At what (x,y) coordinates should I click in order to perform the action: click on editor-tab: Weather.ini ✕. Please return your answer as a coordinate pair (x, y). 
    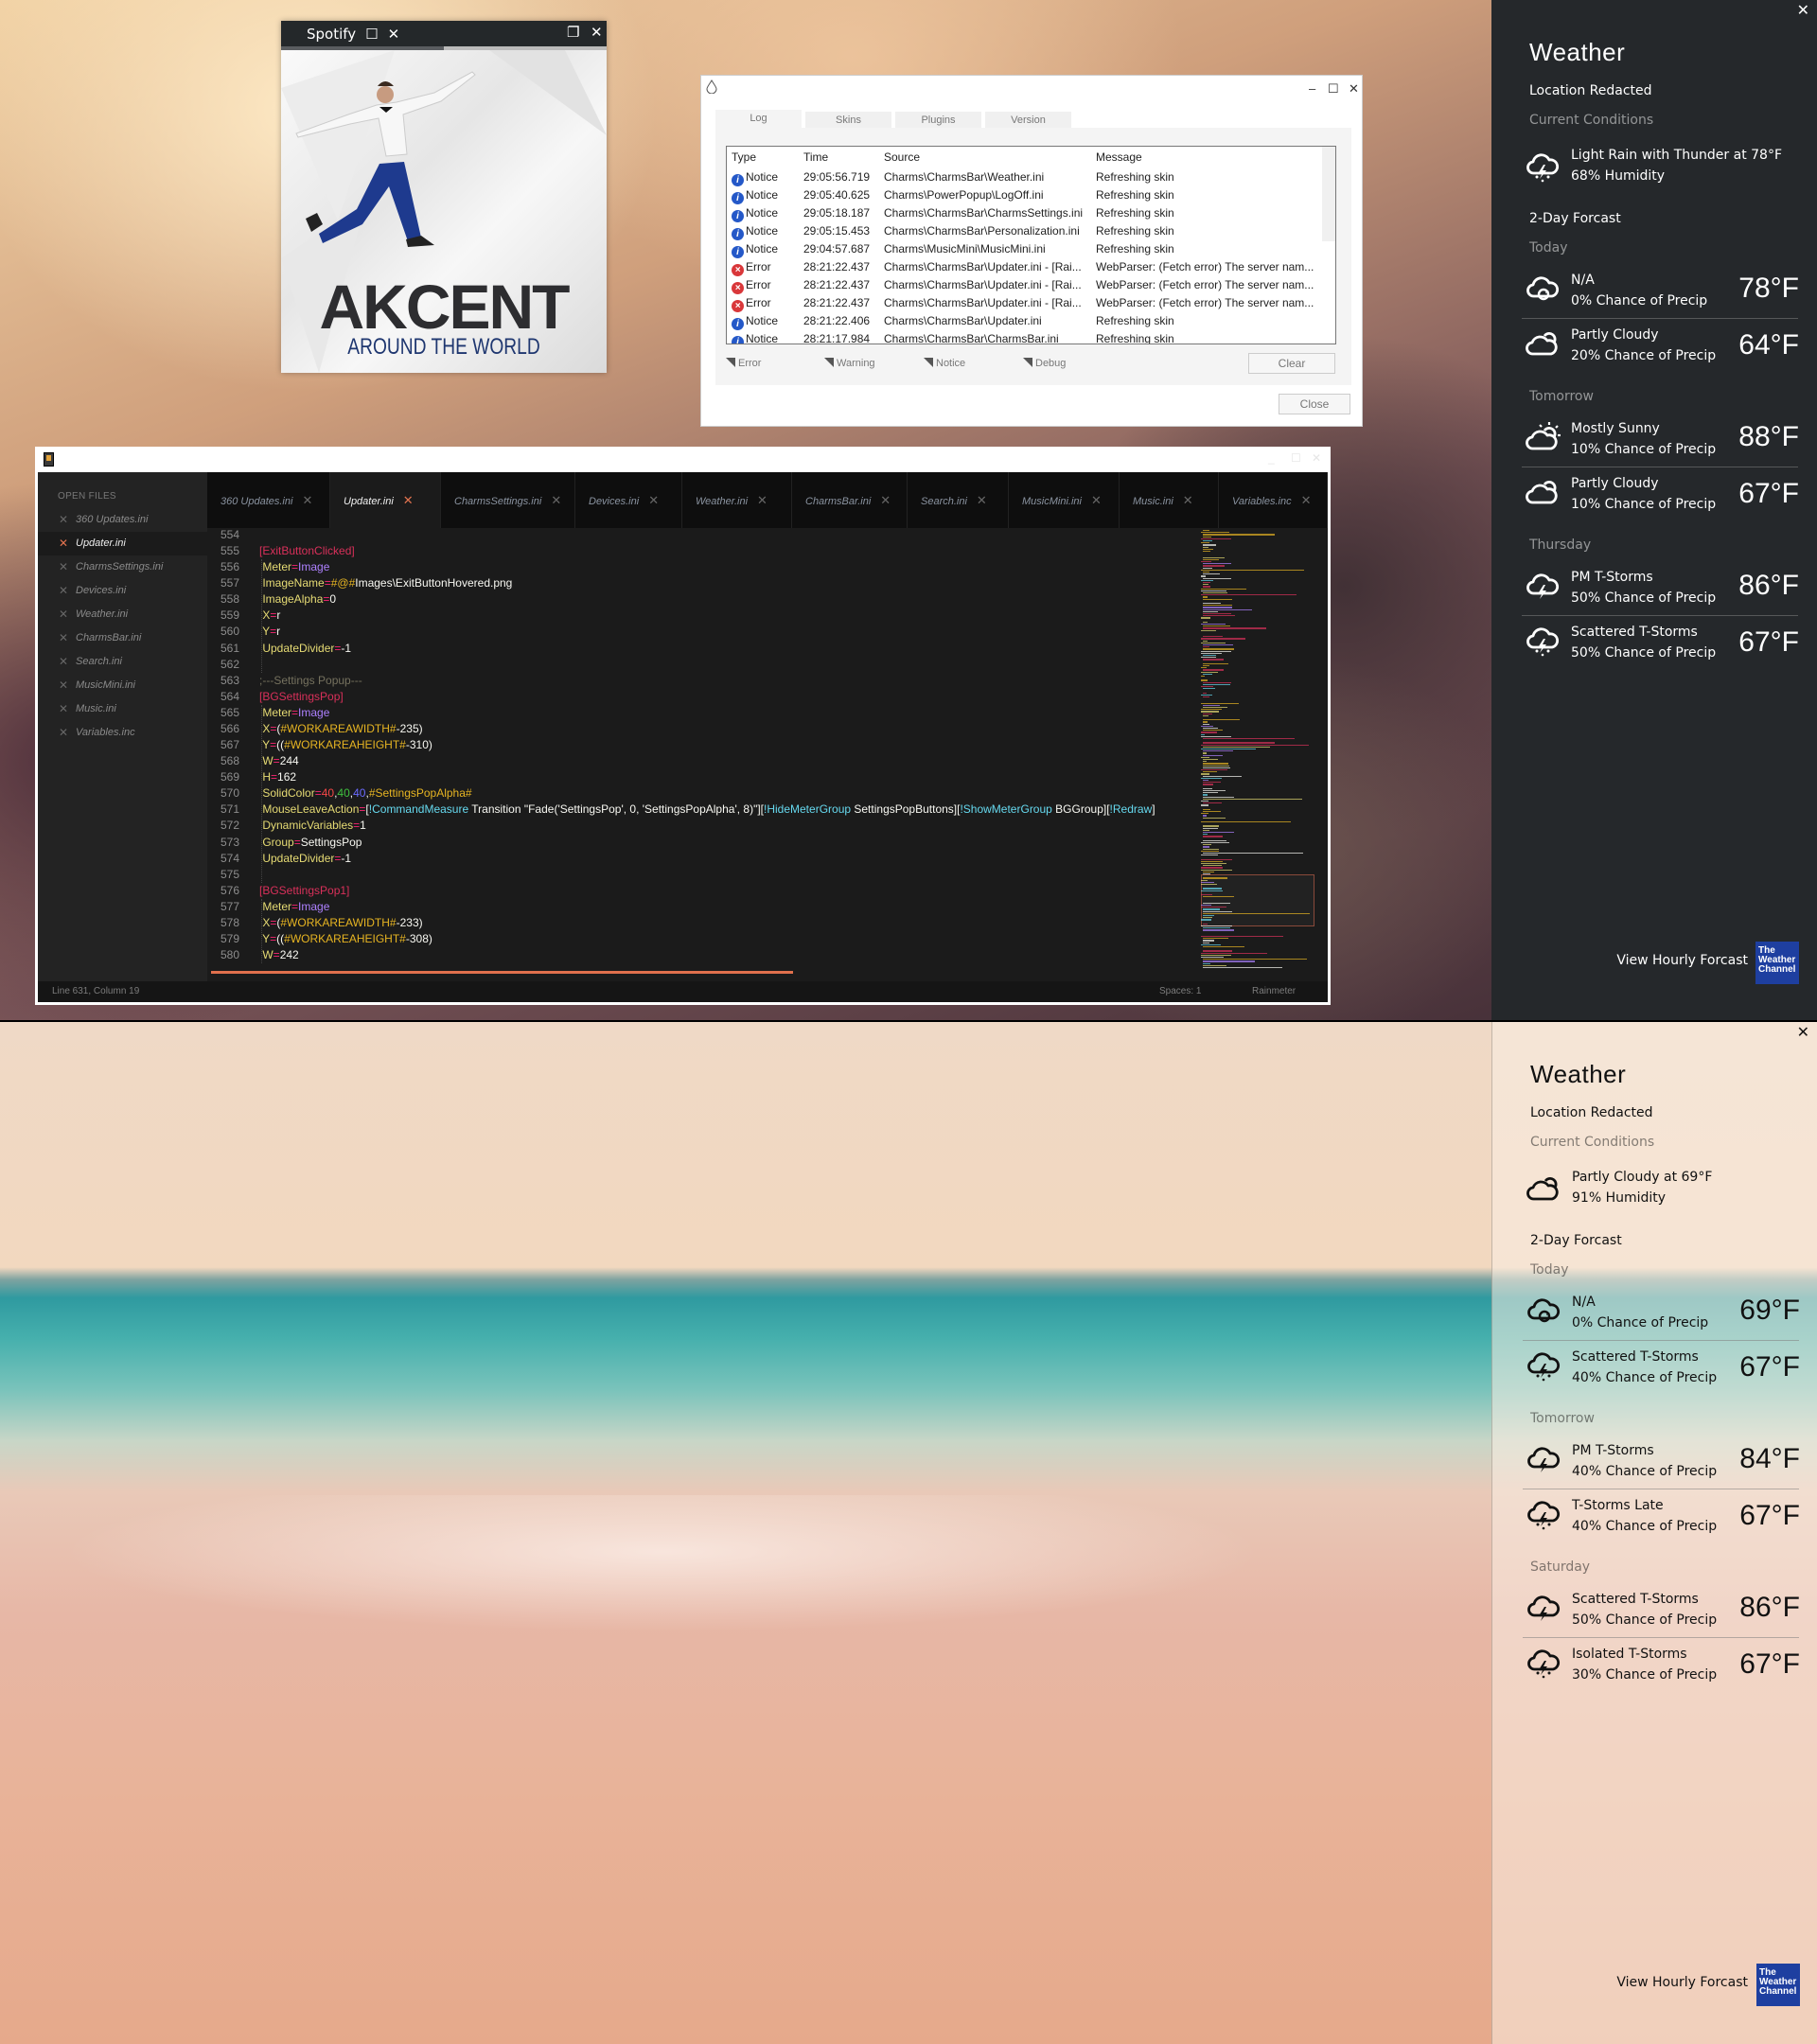
    Looking at the image, I should click on (737, 500).